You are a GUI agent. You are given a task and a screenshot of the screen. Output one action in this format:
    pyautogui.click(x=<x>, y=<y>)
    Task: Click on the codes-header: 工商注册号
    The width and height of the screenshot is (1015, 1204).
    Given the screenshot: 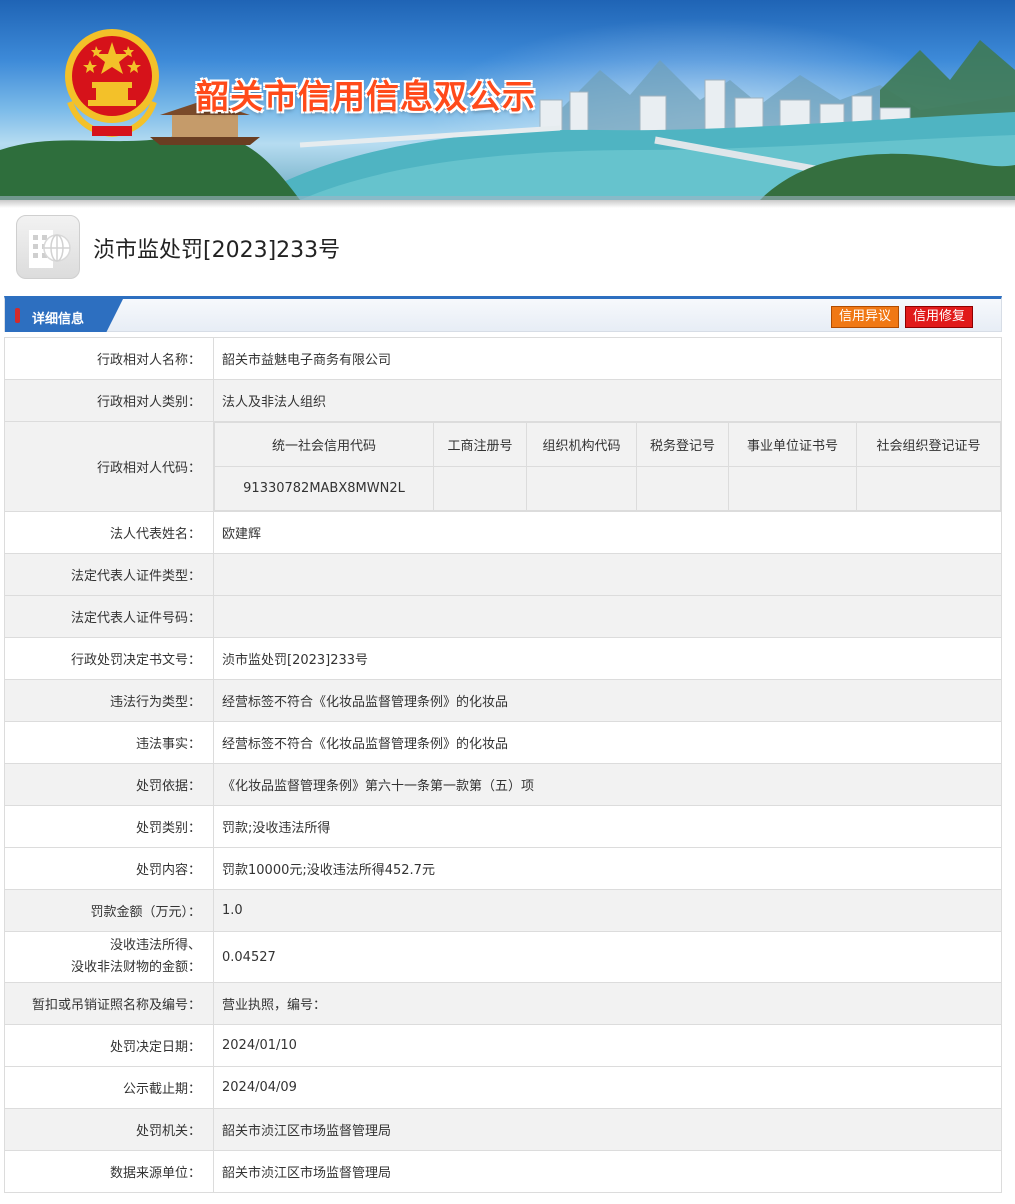 What is the action you would take?
    pyautogui.click(x=480, y=444)
    